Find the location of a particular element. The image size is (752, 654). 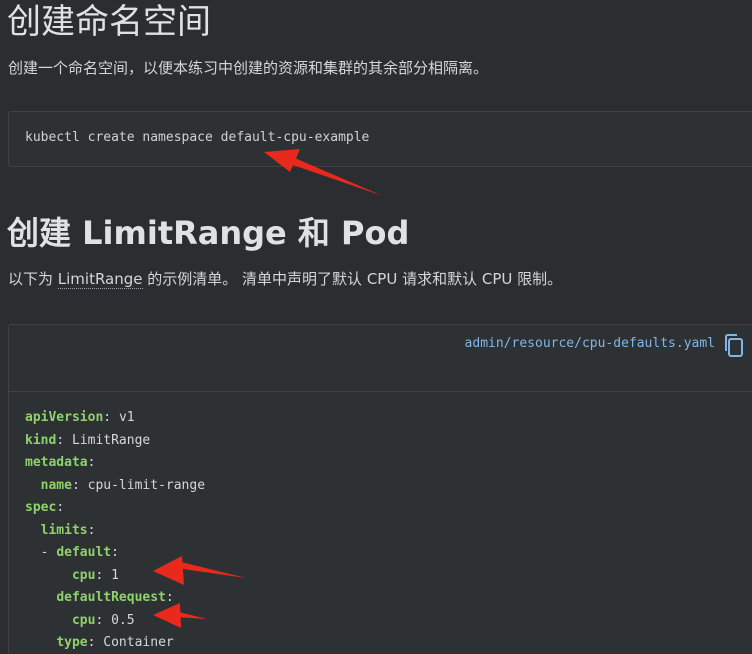

yaml-line: metadata: is located at coordinates (115, 463).